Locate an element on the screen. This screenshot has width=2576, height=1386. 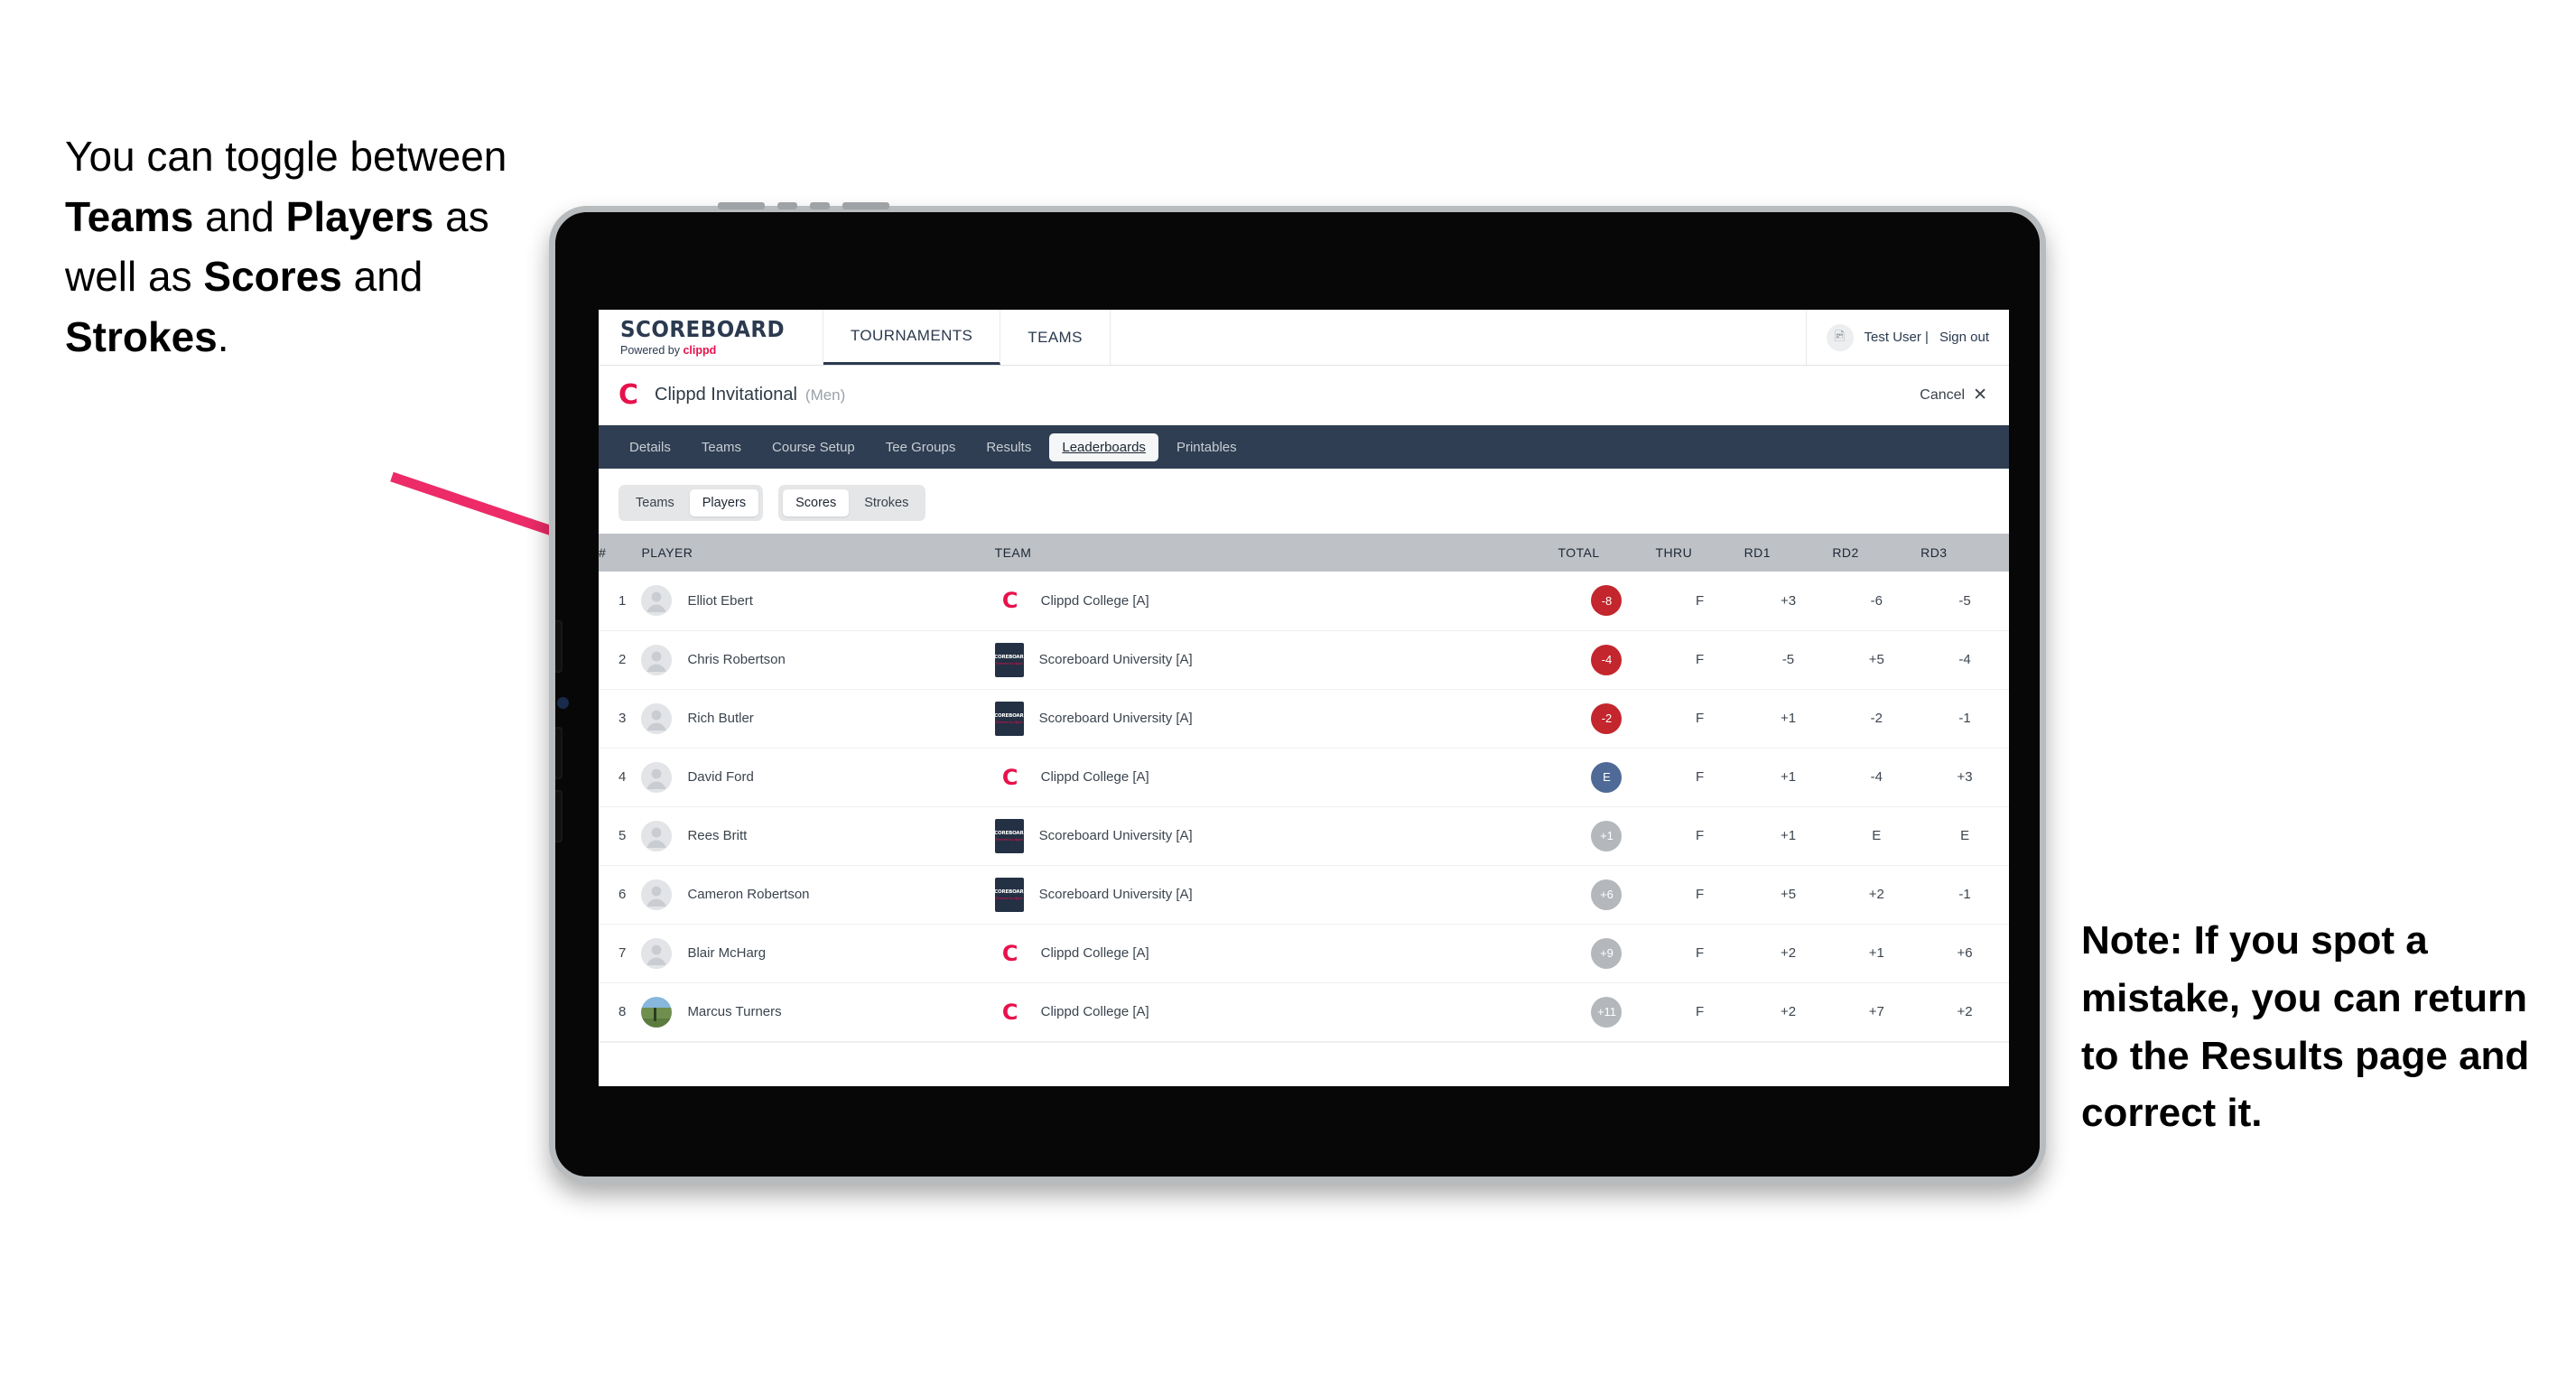
player-name: David Ford is located at coordinates (720, 777).